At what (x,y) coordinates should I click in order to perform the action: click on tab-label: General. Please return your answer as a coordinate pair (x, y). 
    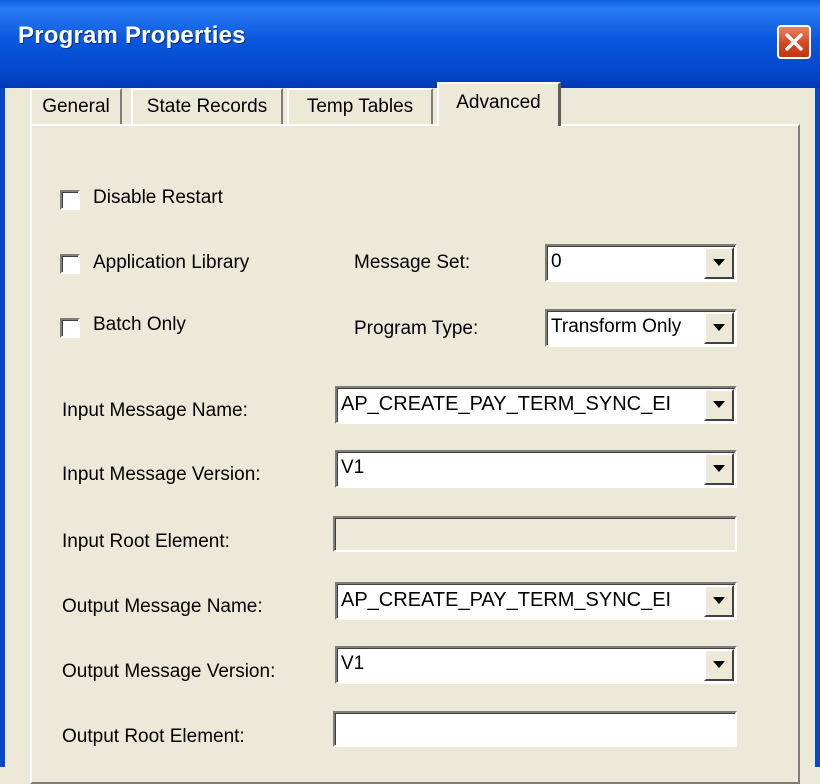
    Looking at the image, I should click on (76, 106).